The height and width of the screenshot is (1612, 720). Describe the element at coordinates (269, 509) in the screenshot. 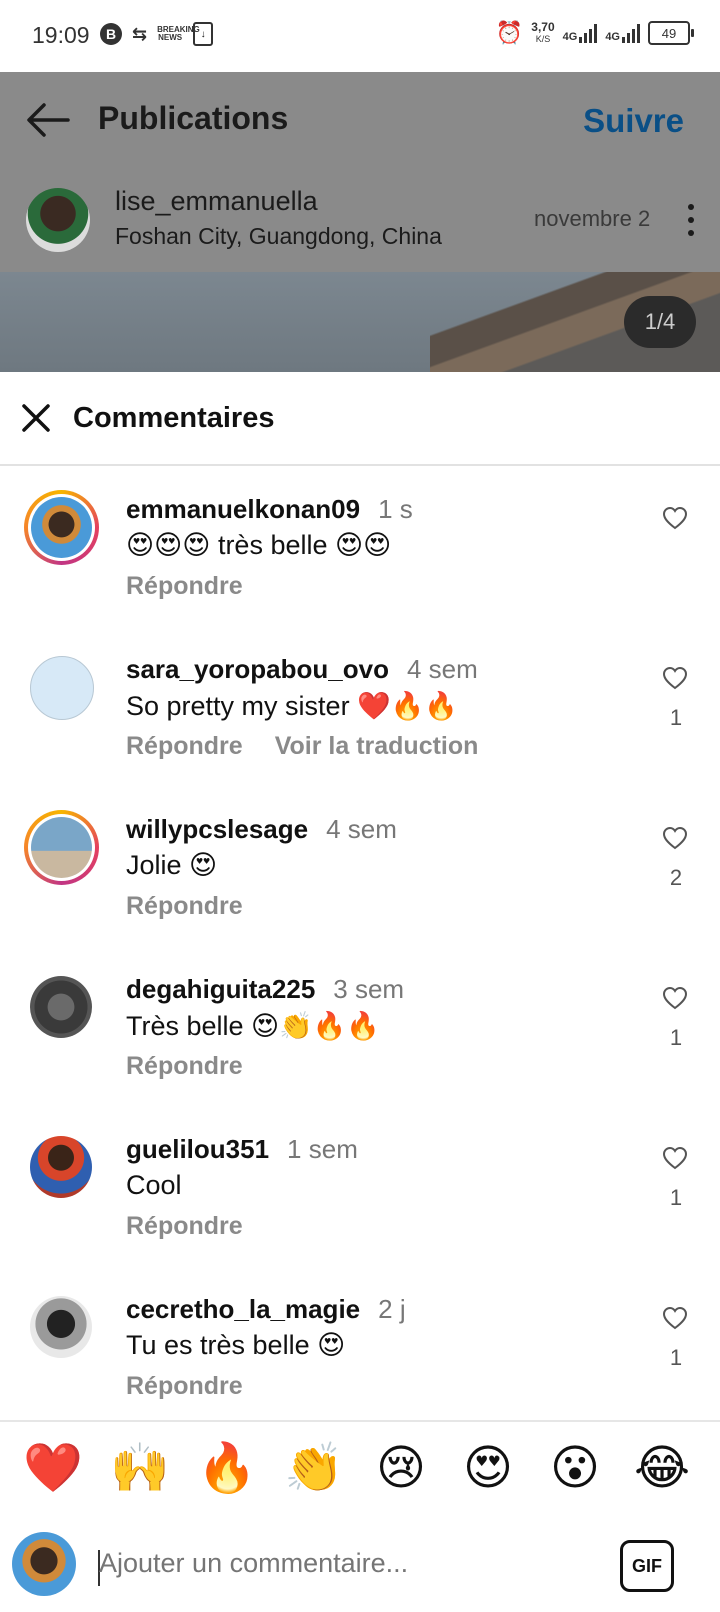

I see `comment-username: emmanuelkonan09 1 s` at that location.